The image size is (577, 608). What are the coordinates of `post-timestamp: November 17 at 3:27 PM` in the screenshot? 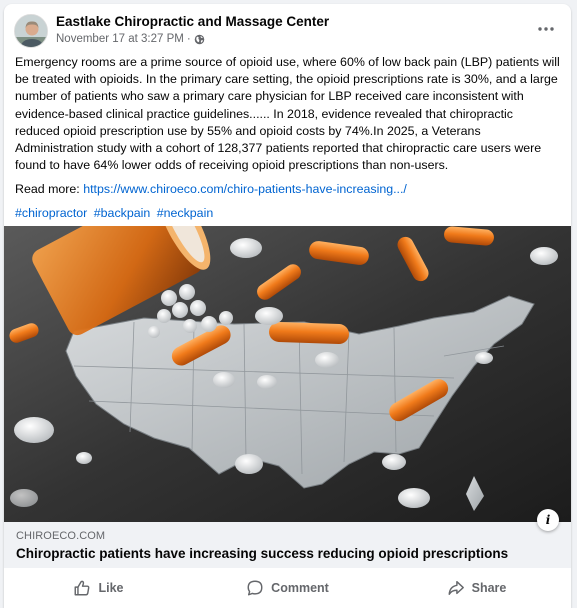 It's located at (120, 39).